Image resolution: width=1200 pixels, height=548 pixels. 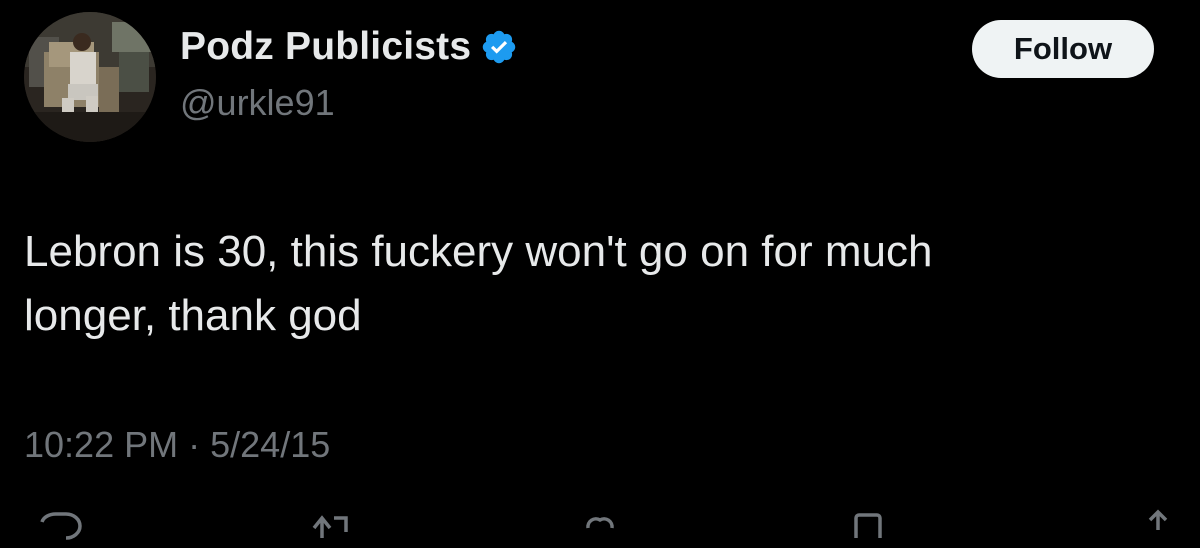 What do you see at coordinates (330, 528) in the screenshot?
I see `retweet-icon` at bounding box center [330, 528].